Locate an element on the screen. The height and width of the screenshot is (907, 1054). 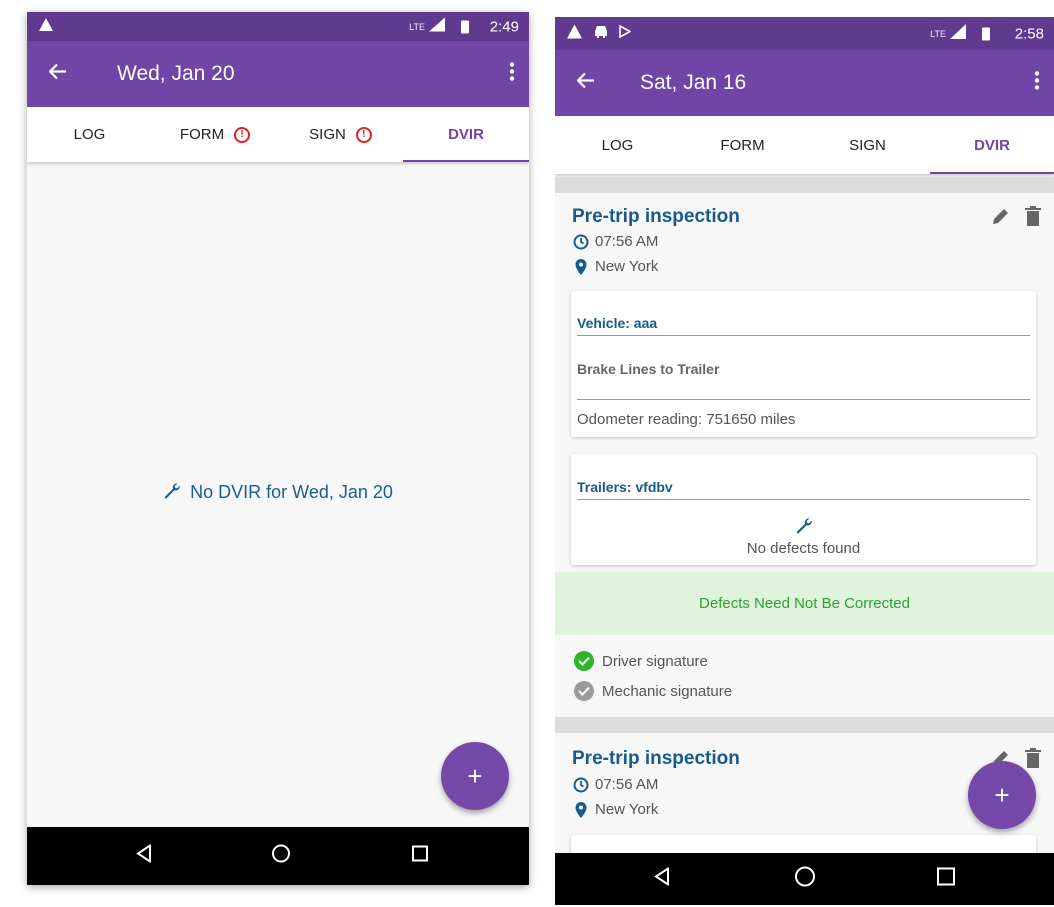
trailer-header: Trailers: vfdbv is located at coordinates (803, 489).